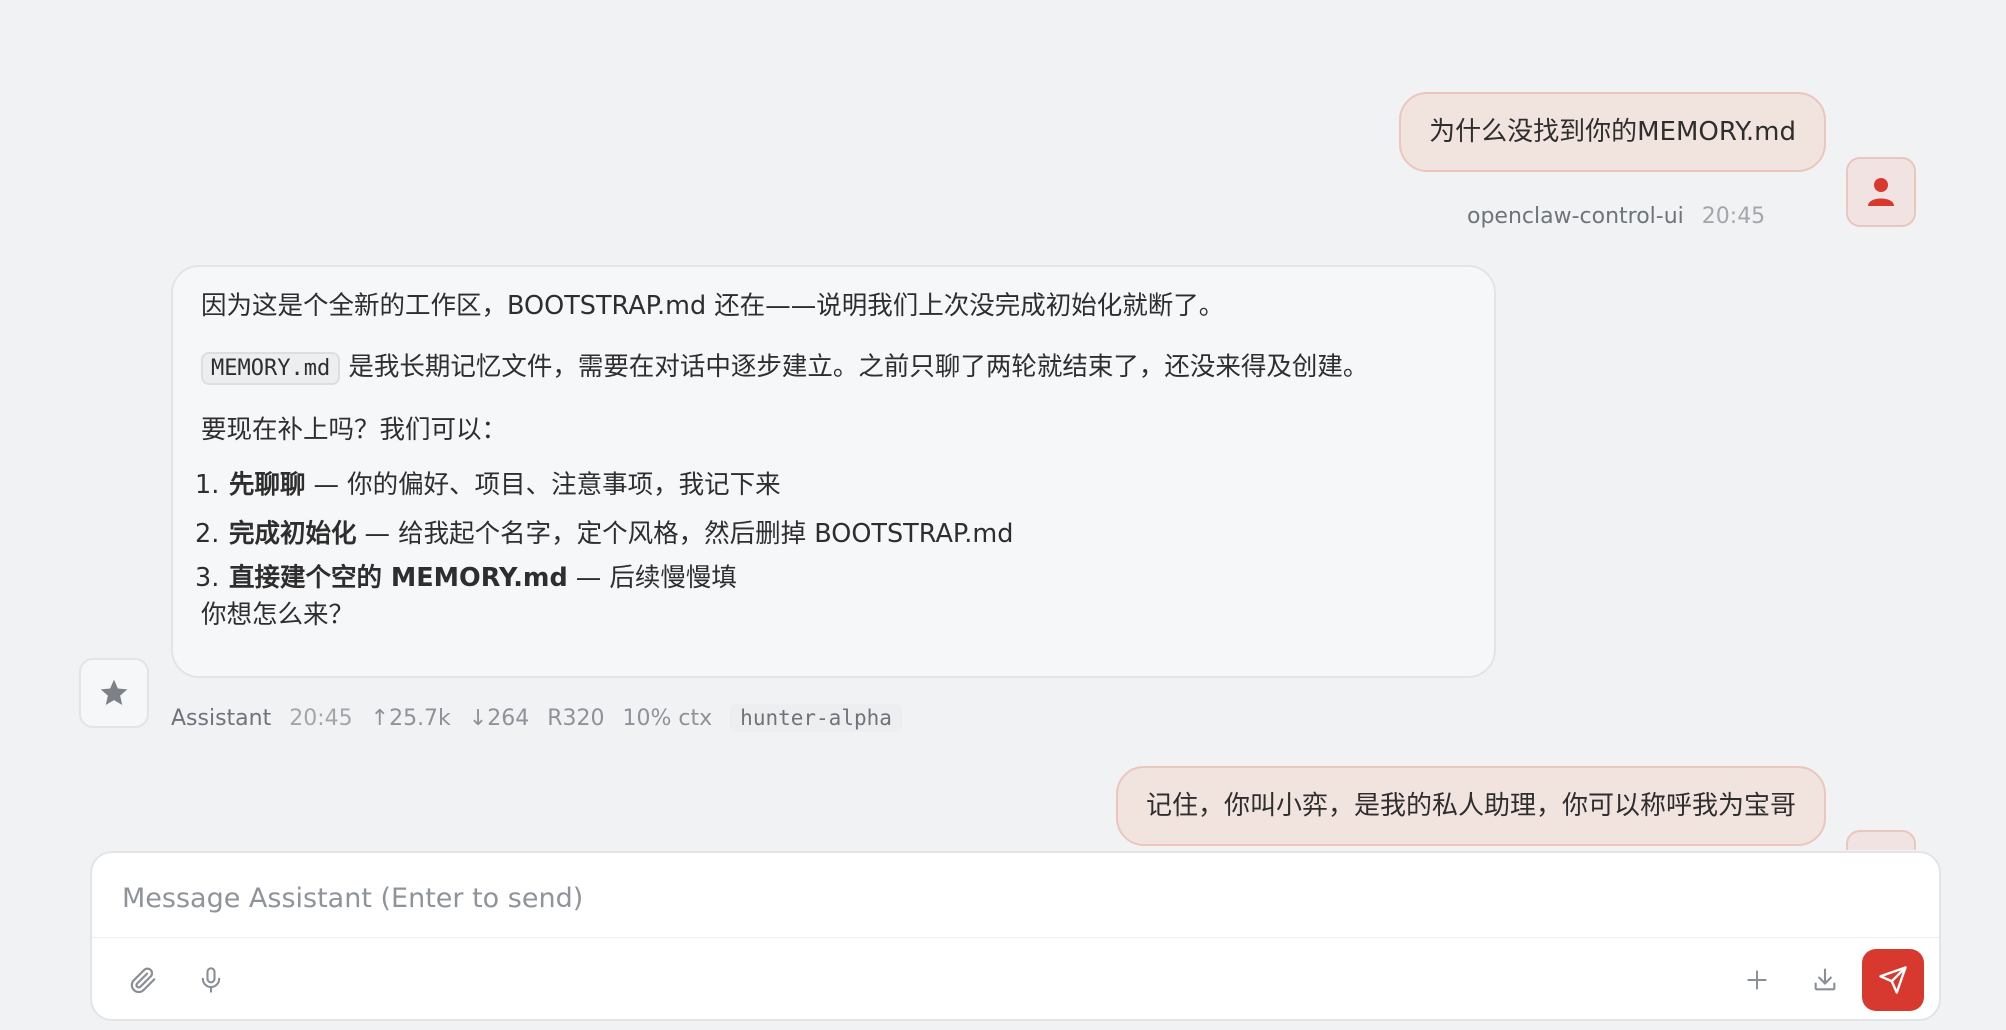  I want to click on microphone-icon, so click(211, 980).